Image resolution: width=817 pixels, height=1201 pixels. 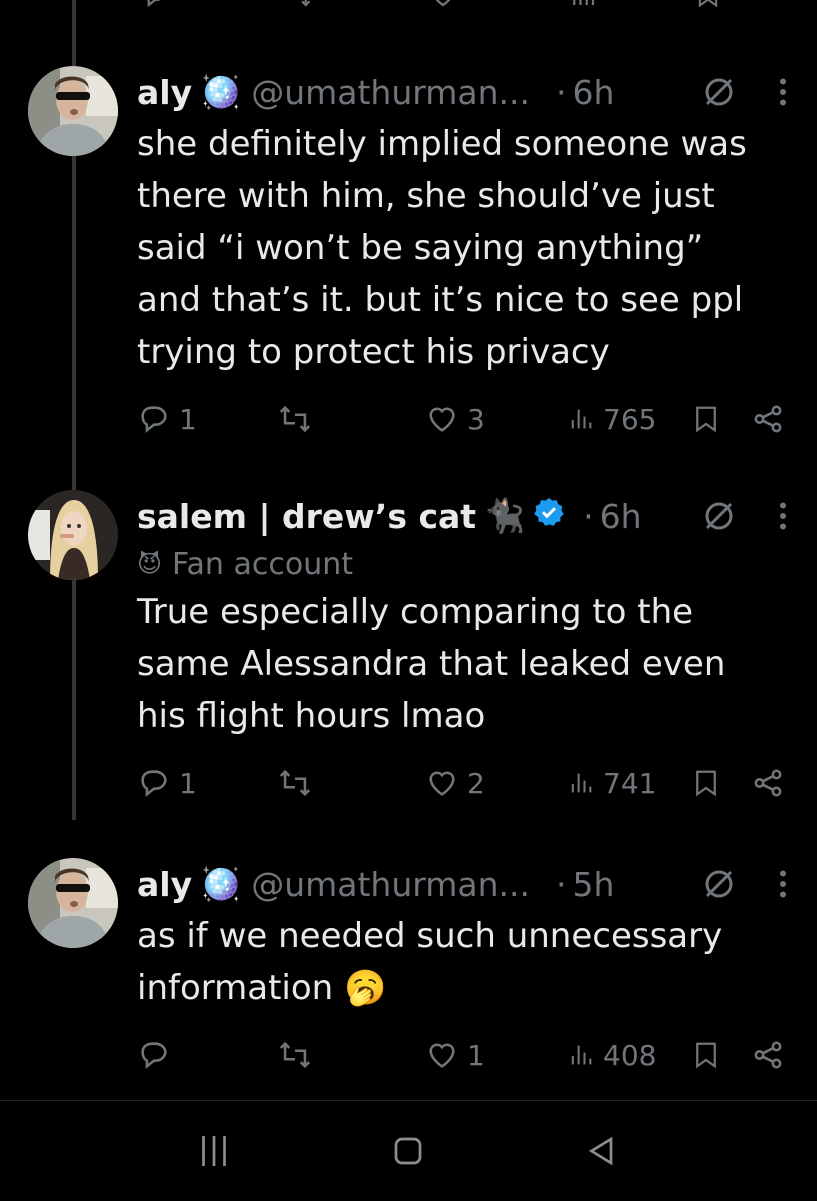 I want to click on like-count: 1, so click(x=476, y=1055).